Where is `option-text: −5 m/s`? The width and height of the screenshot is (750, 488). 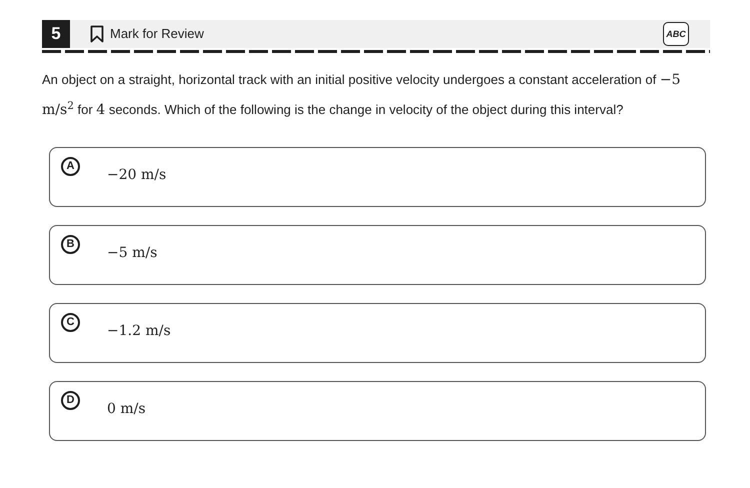
option-text: −5 m/s is located at coordinates (132, 253).